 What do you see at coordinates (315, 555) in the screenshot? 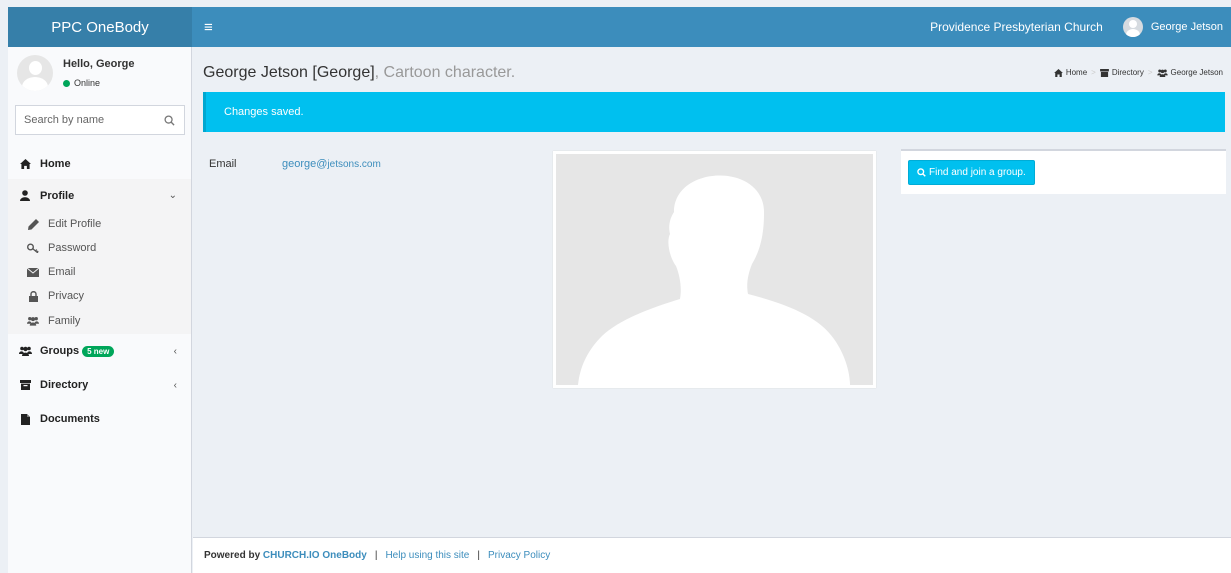
I see `onebody-link: CHURCH.IO OneBody` at bounding box center [315, 555].